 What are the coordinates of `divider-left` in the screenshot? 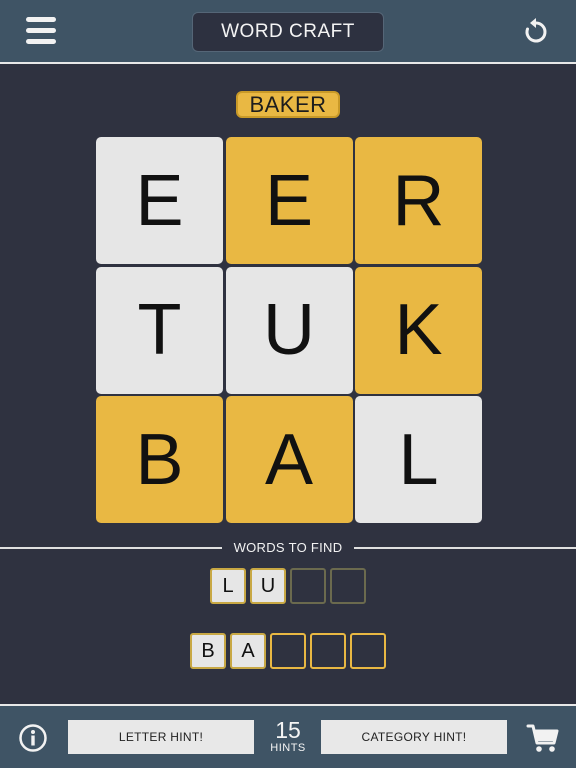 It's located at (111, 548).